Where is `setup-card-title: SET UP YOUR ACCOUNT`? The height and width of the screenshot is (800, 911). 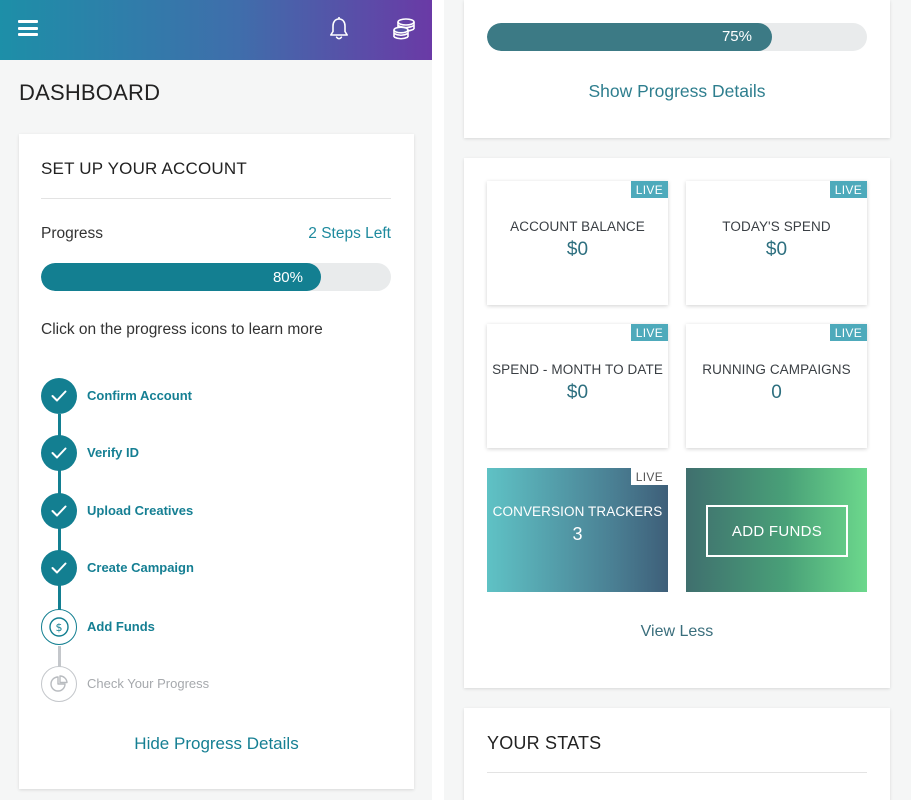
setup-card-title: SET UP YOUR ACCOUNT is located at coordinates (144, 168).